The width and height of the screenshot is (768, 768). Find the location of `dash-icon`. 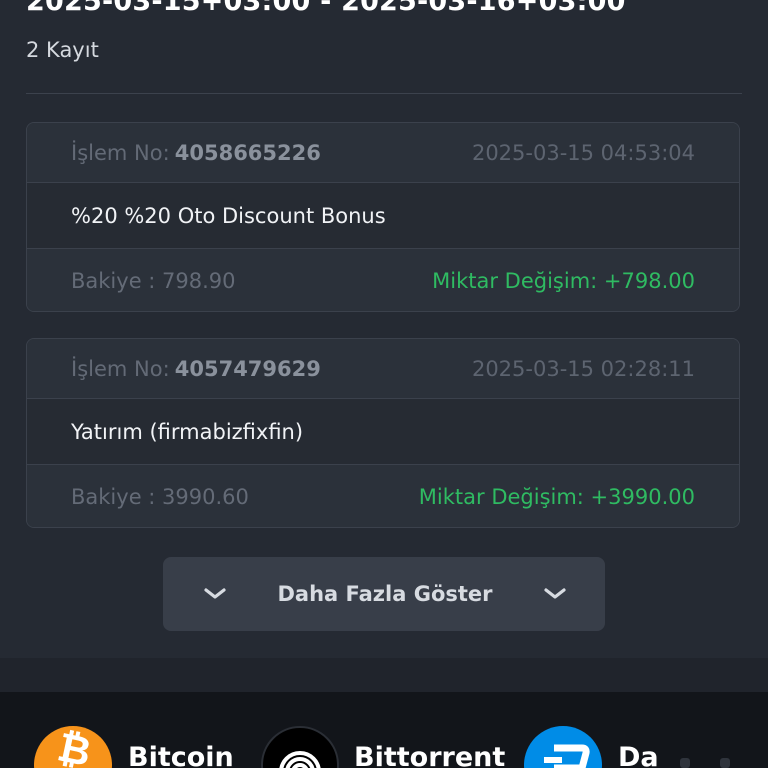

dash-icon is located at coordinates (563, 747).